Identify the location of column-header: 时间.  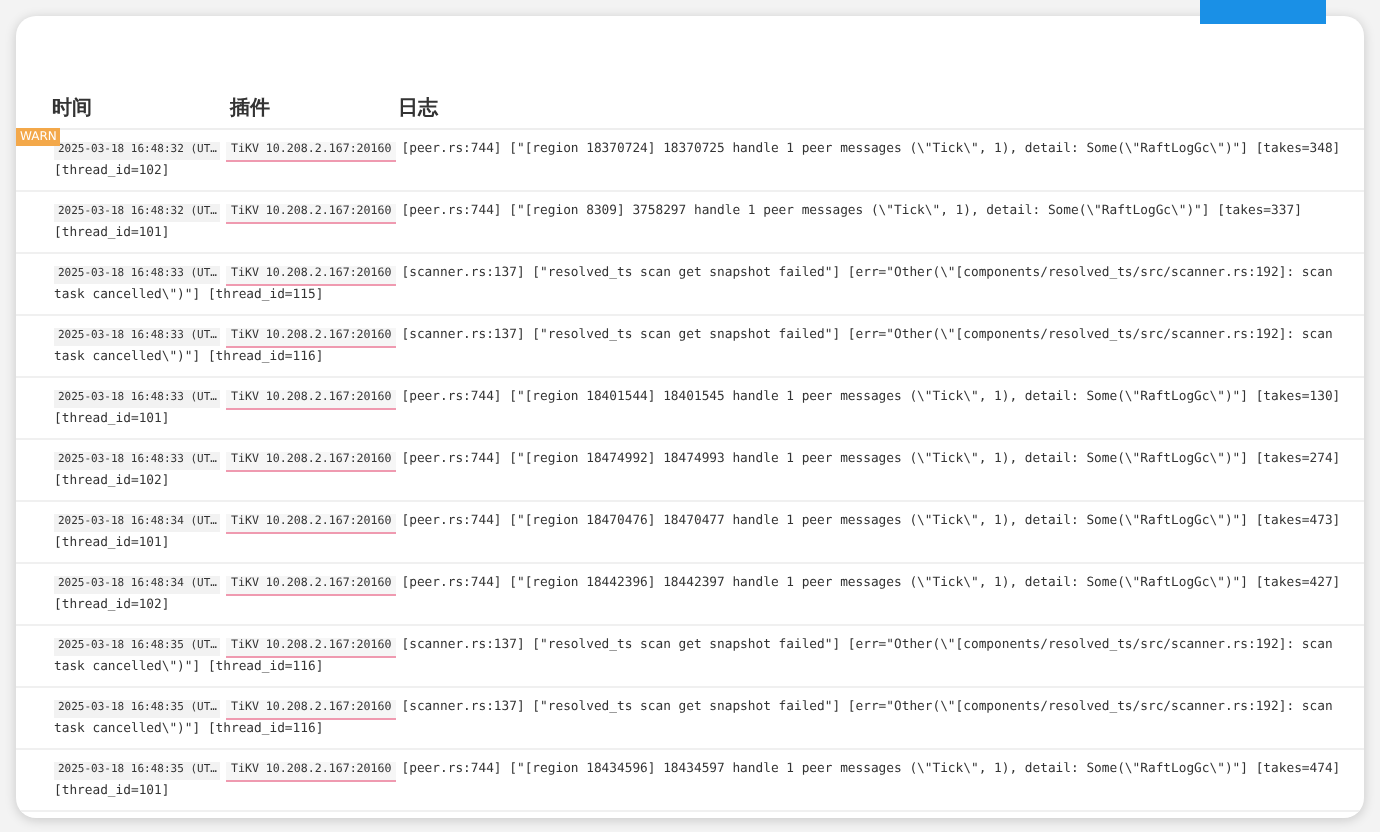
(73, 108).